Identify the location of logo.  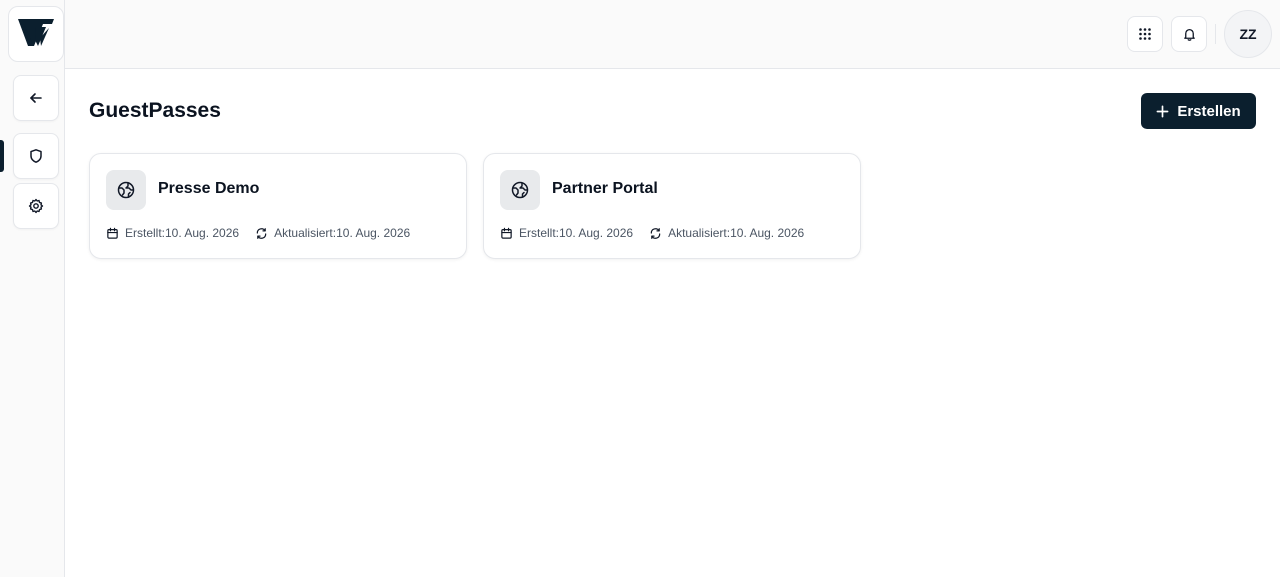
(36, 34).